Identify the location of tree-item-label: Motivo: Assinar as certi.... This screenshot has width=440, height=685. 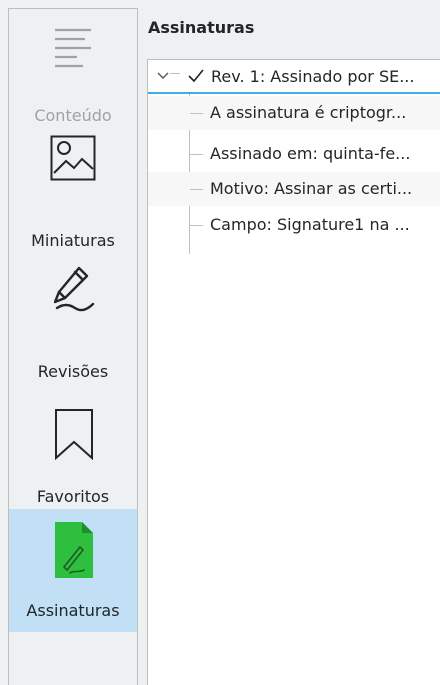
(311, 188).